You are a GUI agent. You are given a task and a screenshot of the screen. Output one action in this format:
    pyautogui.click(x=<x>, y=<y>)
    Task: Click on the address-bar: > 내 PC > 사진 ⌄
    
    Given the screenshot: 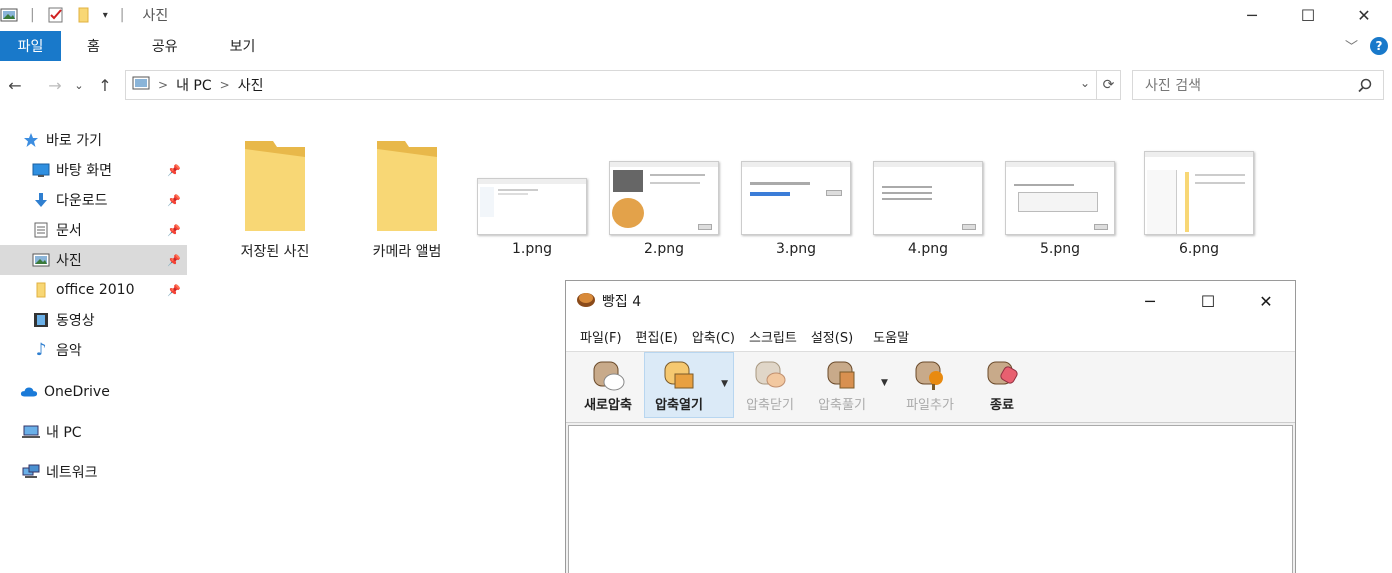 What is the action you would take?
    pyautogui.click(x=611, y=85)
    